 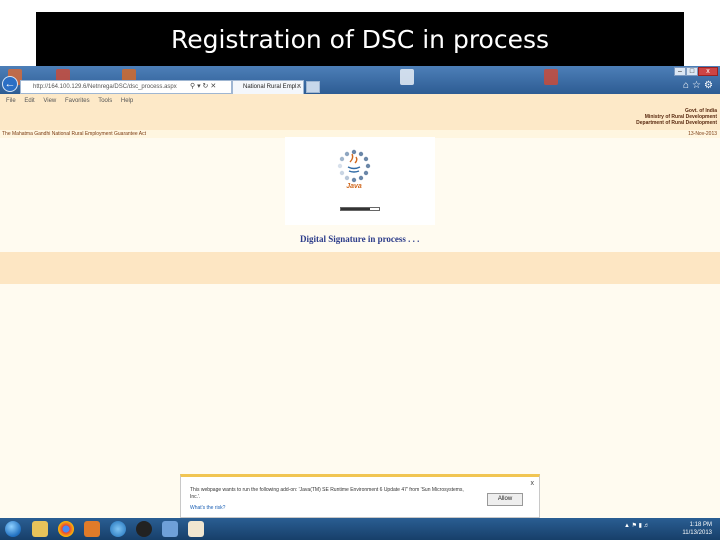 What do you see at coordinates (360, 101) in the screenshot?
I see `menu-bar: File Edit View Favorites Tools Help` at bounding box center [360, 101].